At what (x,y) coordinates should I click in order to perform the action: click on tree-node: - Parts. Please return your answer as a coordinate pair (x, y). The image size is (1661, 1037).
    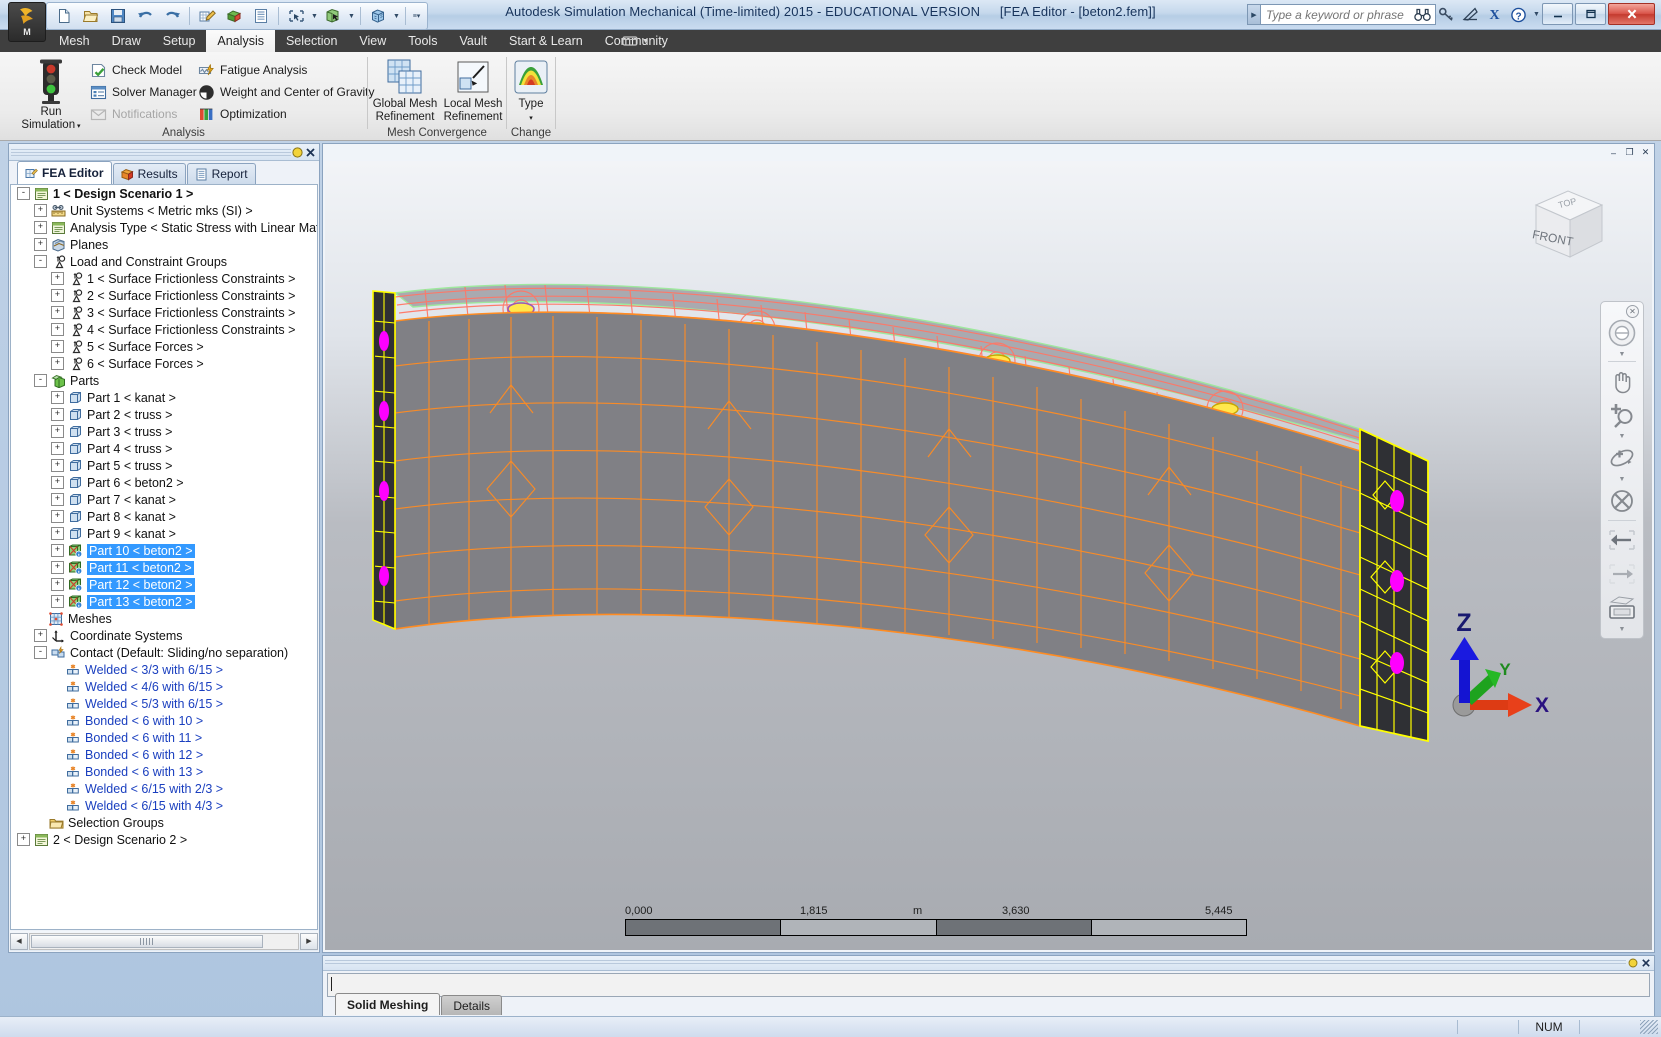
    Looking at the image, I should click on (164, 380).